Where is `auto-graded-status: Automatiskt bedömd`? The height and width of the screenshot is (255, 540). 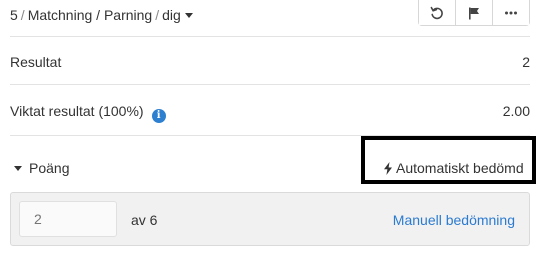
auto-graded-status: Automatiskt bedömd is located at coordinates (453, 168).